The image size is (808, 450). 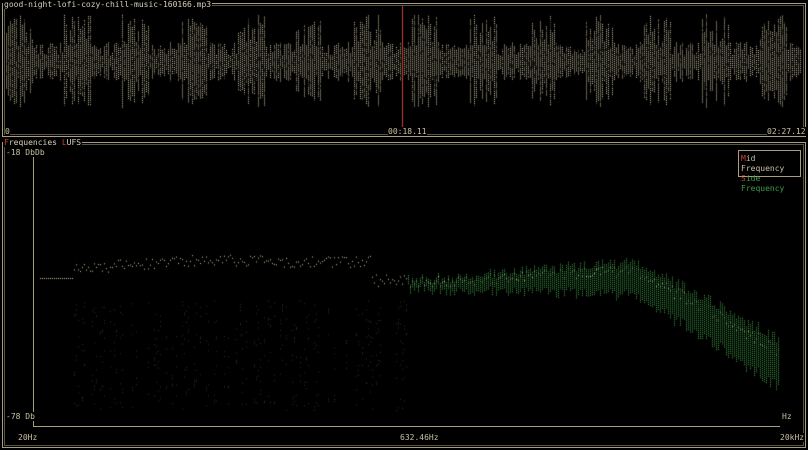 I want to click on end-time: 02:27.12, so click(x=786, y=131).